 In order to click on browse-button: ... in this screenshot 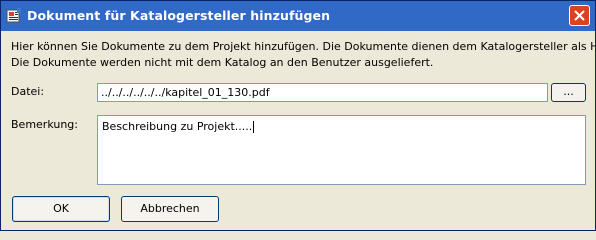, I will do `click(568, 92)`.